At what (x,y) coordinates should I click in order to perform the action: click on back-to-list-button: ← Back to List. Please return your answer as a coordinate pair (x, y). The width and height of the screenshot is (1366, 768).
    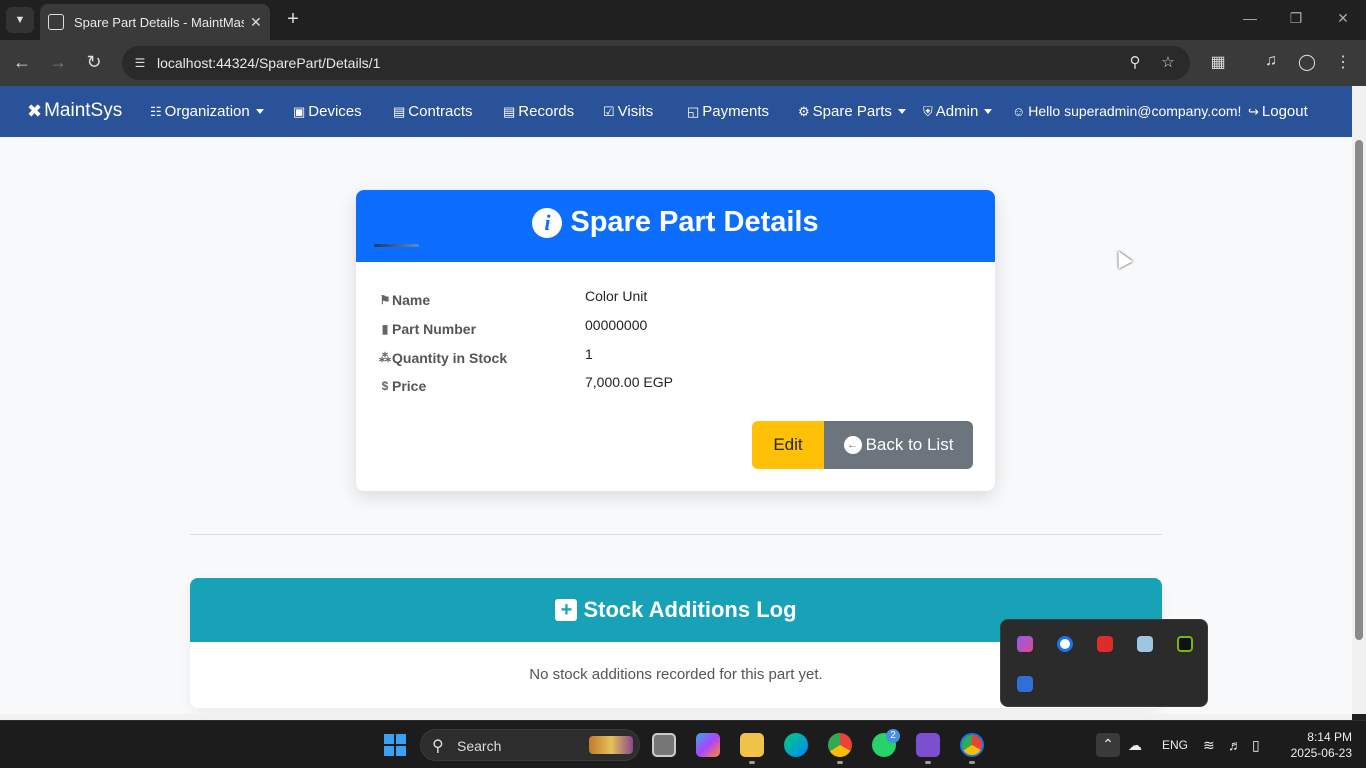
    Looking at the image, I should click on (898, 445).